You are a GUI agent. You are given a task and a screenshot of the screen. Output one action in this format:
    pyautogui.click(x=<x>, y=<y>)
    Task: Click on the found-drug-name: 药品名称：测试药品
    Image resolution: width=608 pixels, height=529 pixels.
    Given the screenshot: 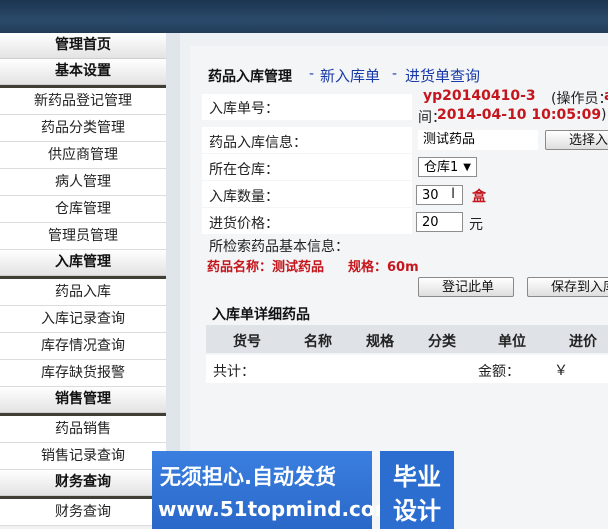 What is the action you would take?
    pyautogui.click(x=266, y=267)
    